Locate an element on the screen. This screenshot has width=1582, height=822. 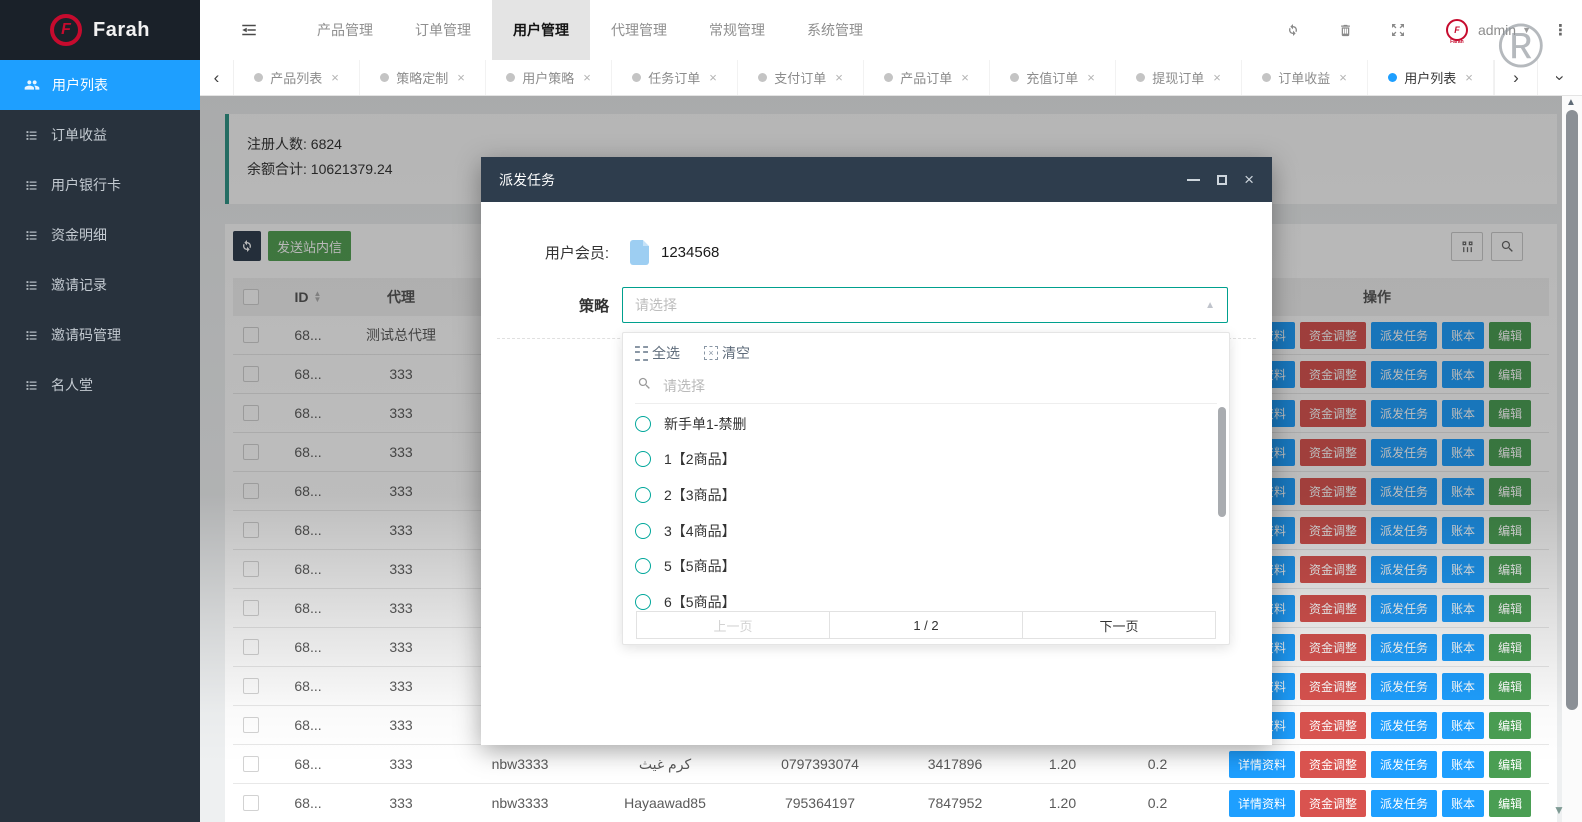
tabs-menu-icon: › is located at coordinates (1559, 77).